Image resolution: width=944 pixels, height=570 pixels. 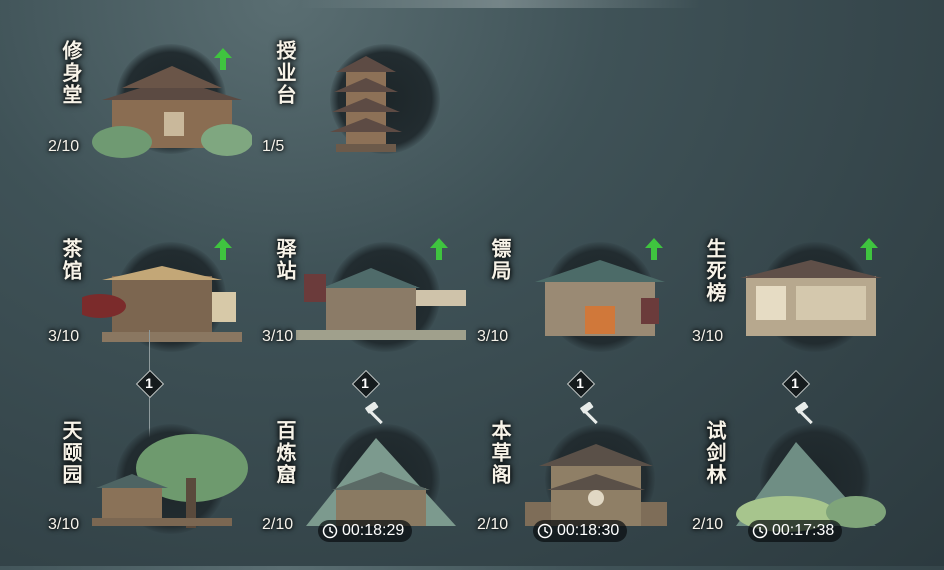 I want to click on building-name: 试剑林, so click(x=715, y=453).